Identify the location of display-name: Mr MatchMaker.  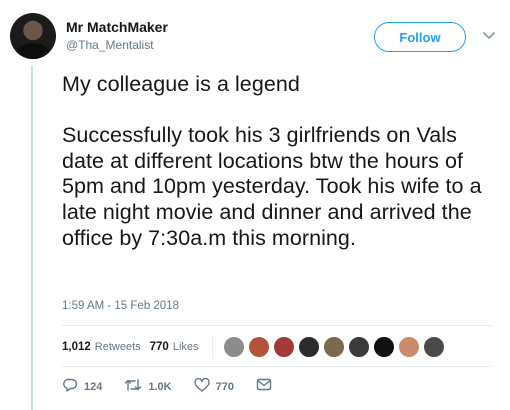
(117, 27).